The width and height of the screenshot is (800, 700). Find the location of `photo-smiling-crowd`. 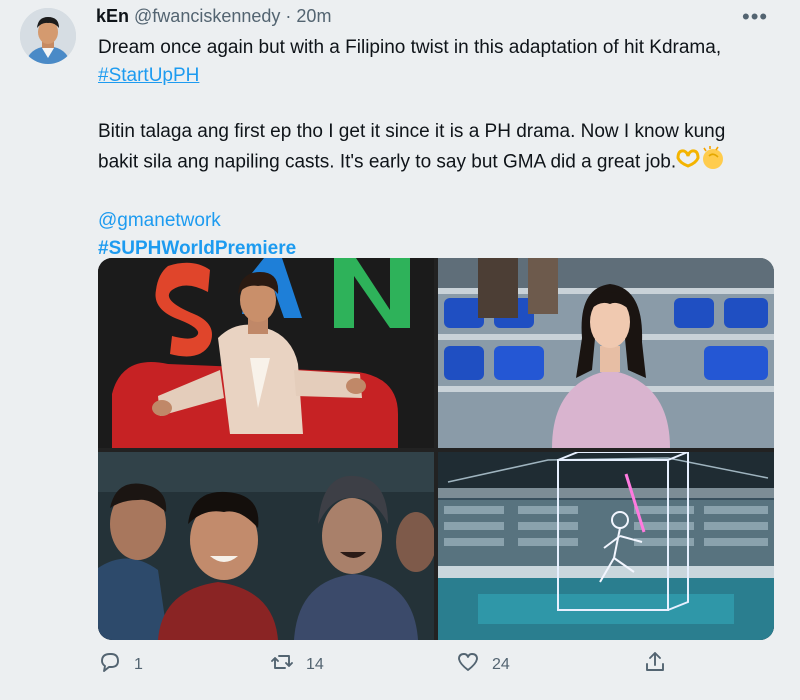

photo-smiling-crowd is located at coordinates (266, 546).